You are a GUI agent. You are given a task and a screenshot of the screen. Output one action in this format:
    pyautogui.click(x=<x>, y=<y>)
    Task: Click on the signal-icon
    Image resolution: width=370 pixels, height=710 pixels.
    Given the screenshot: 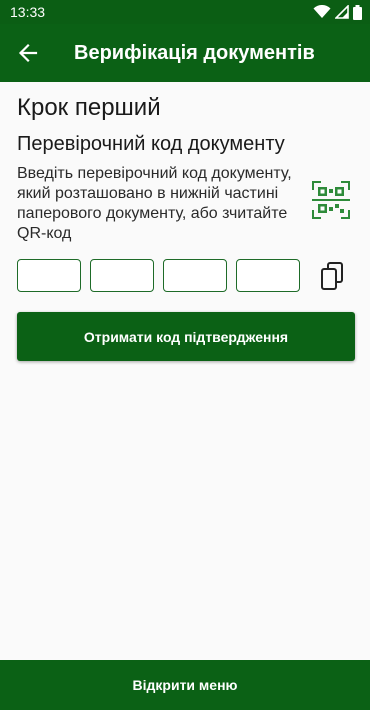 What is the action you would take?
    pyautogui.click(x=342, y=12)
    